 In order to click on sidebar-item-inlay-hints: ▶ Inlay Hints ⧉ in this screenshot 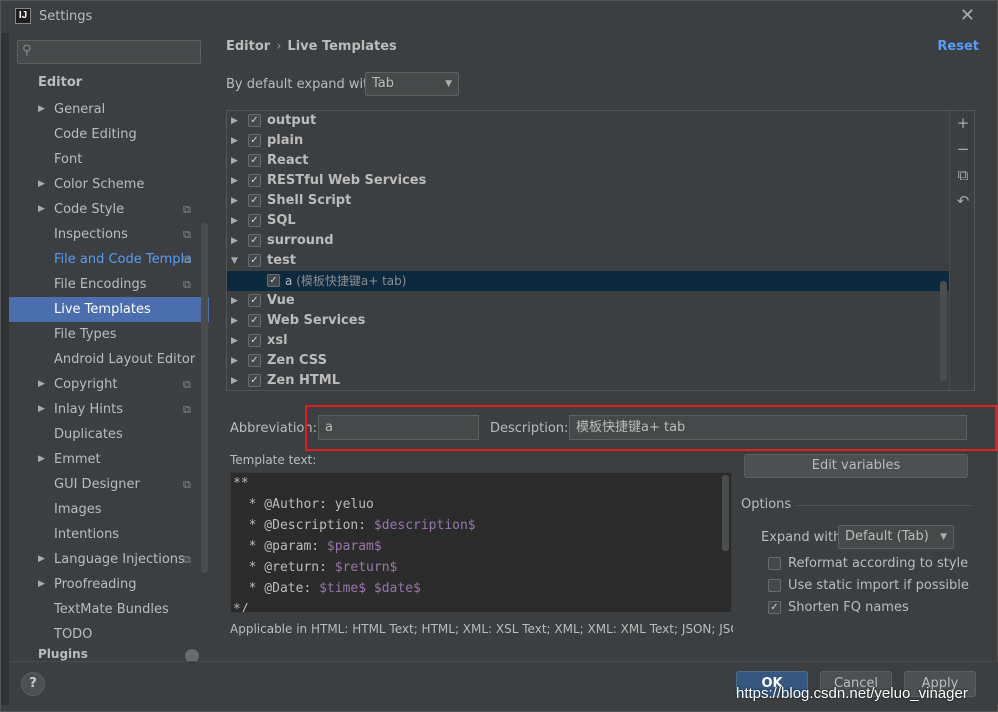, I will do `click(109, 409)`.